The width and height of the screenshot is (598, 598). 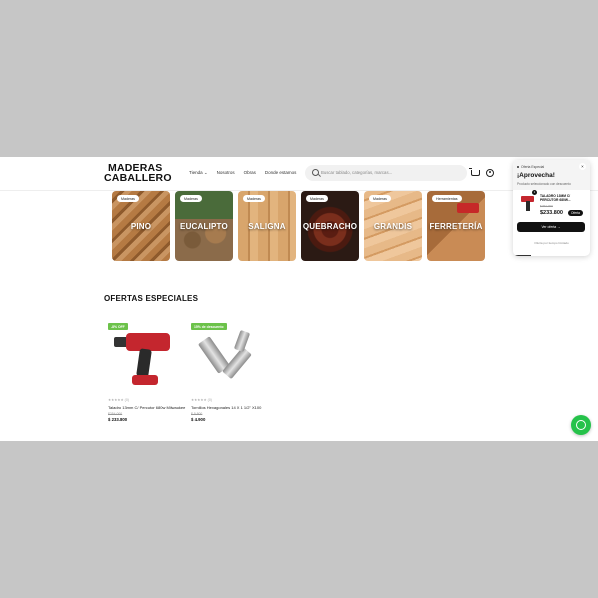 I want to click on section-title: OFERTAS ESPECIALES, so click(x=151, y=298).